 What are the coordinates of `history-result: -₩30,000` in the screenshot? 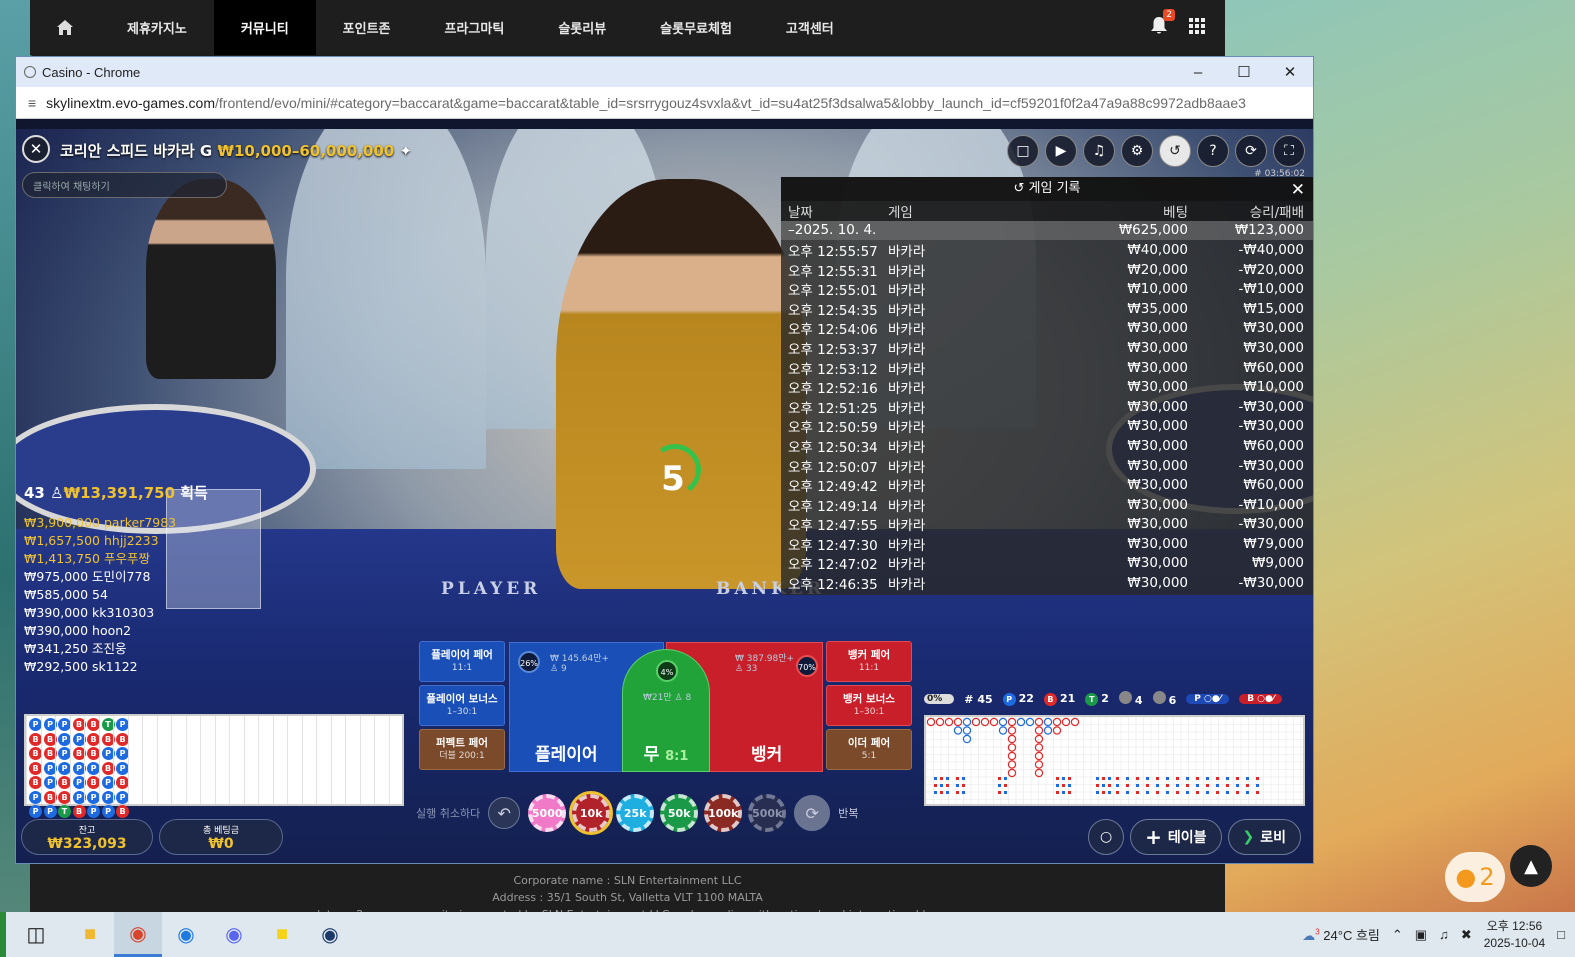 It's located at (1271, 583).